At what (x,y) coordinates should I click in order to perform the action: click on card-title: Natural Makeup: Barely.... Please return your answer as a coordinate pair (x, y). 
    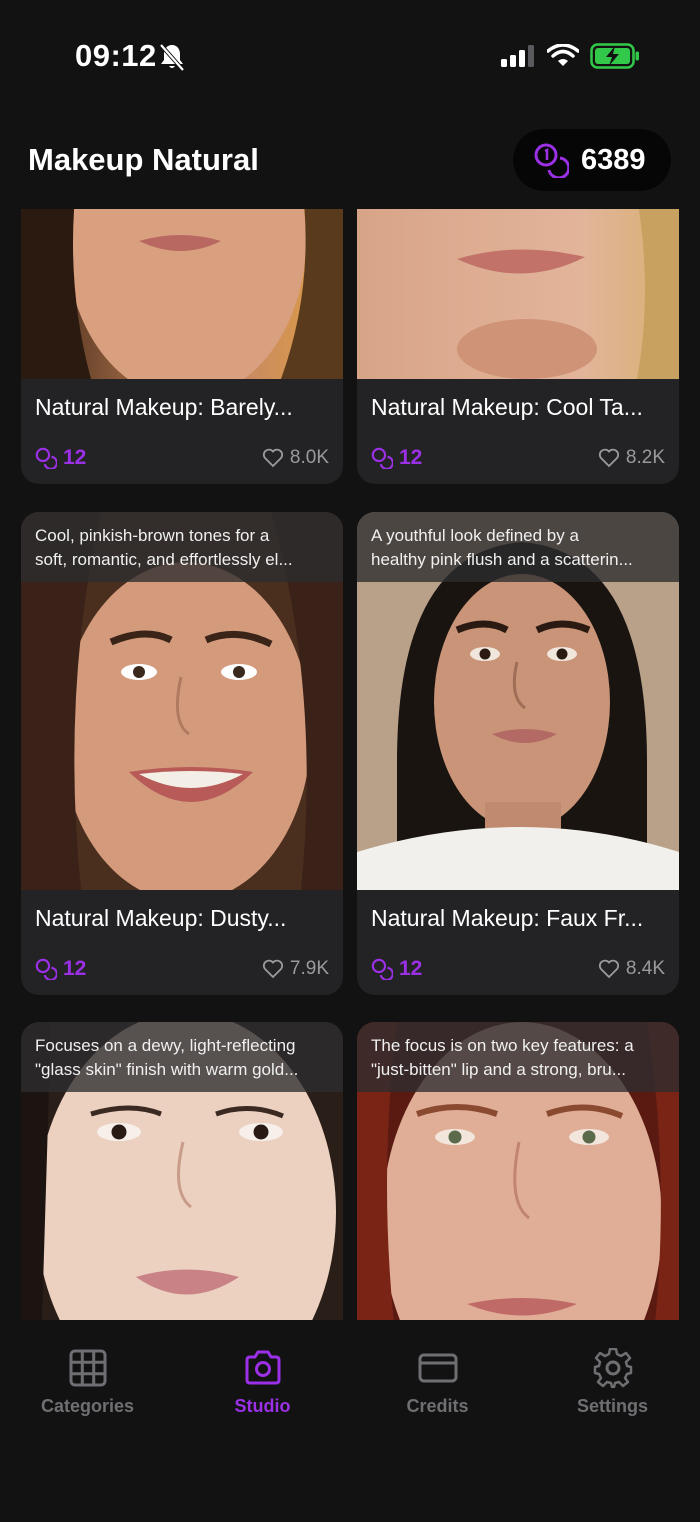
    Looking at the image, I should click on (164, 407).